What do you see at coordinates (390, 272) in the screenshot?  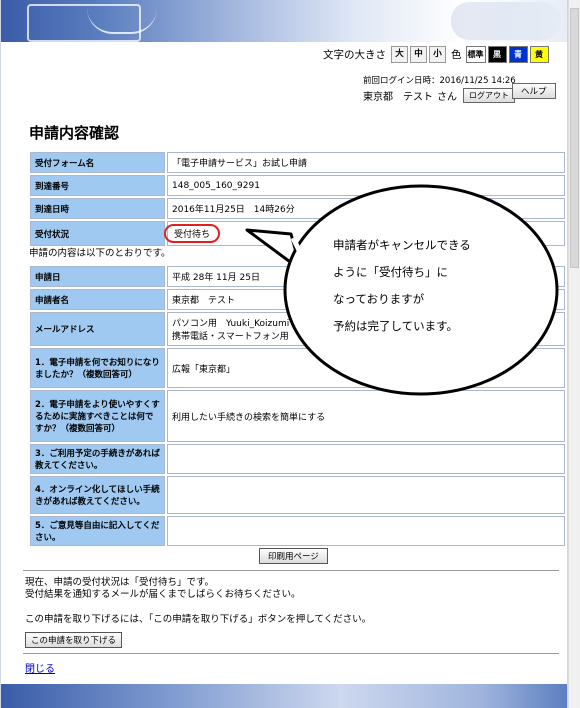 I see `callout-line: ように「受付待ち」に` at bounding box center [390, 272].